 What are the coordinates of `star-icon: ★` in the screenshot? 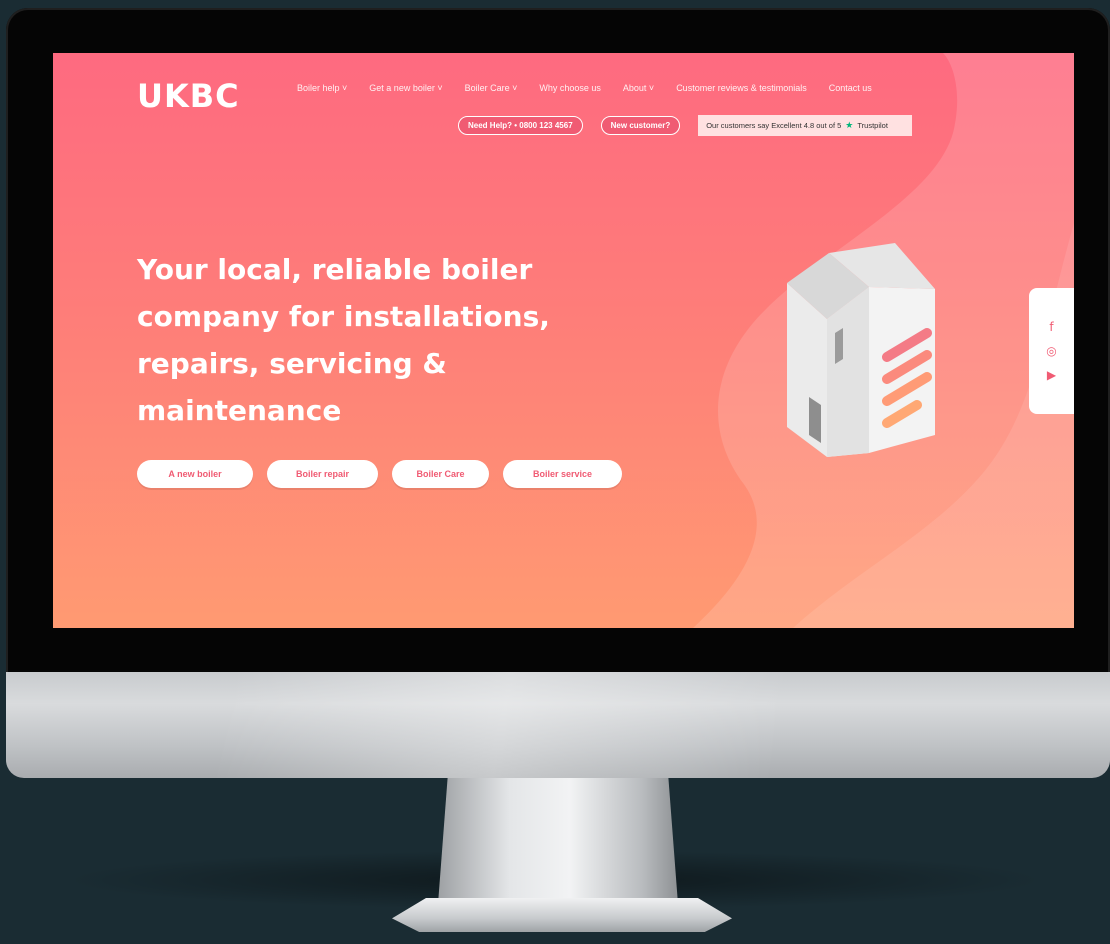 It's located at (849, 125).